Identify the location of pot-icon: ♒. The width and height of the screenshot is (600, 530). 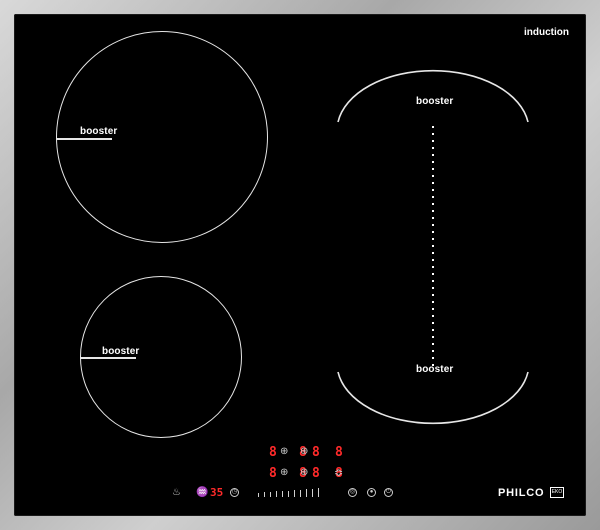
(202, 493).